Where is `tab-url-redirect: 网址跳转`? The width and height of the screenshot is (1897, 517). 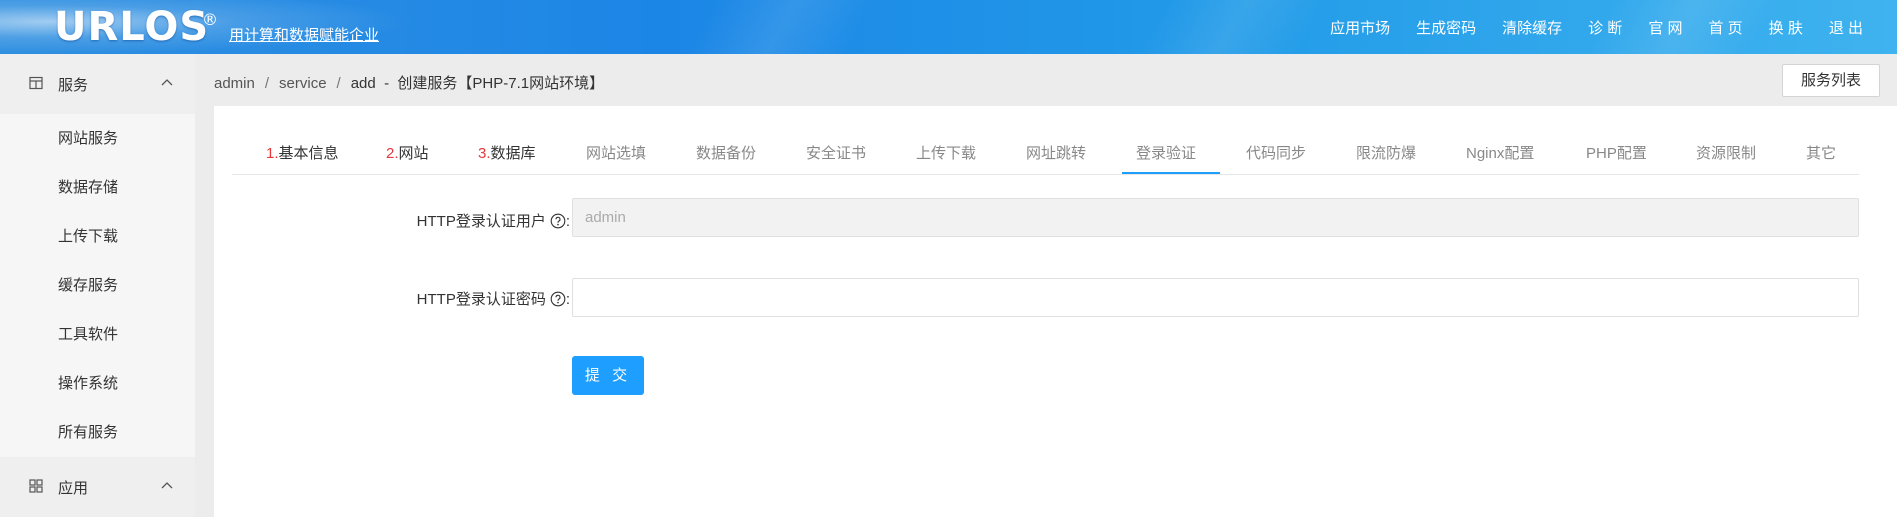
tab-url-redirect: 网址跳转 is located at coordinates (1056, 152).